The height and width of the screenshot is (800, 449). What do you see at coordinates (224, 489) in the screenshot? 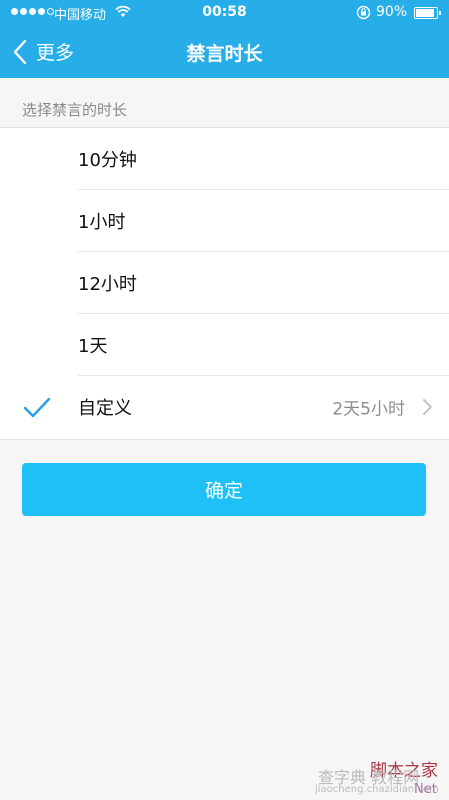
I see `confirm-button: 确定` at bounding box center [224, 489].